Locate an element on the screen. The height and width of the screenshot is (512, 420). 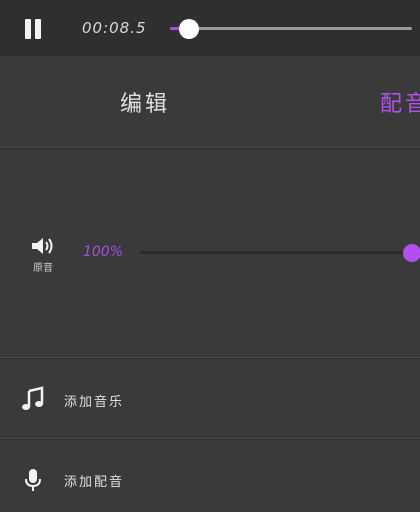
original-sound-label: 原音 is located at coordinates (43, 268).